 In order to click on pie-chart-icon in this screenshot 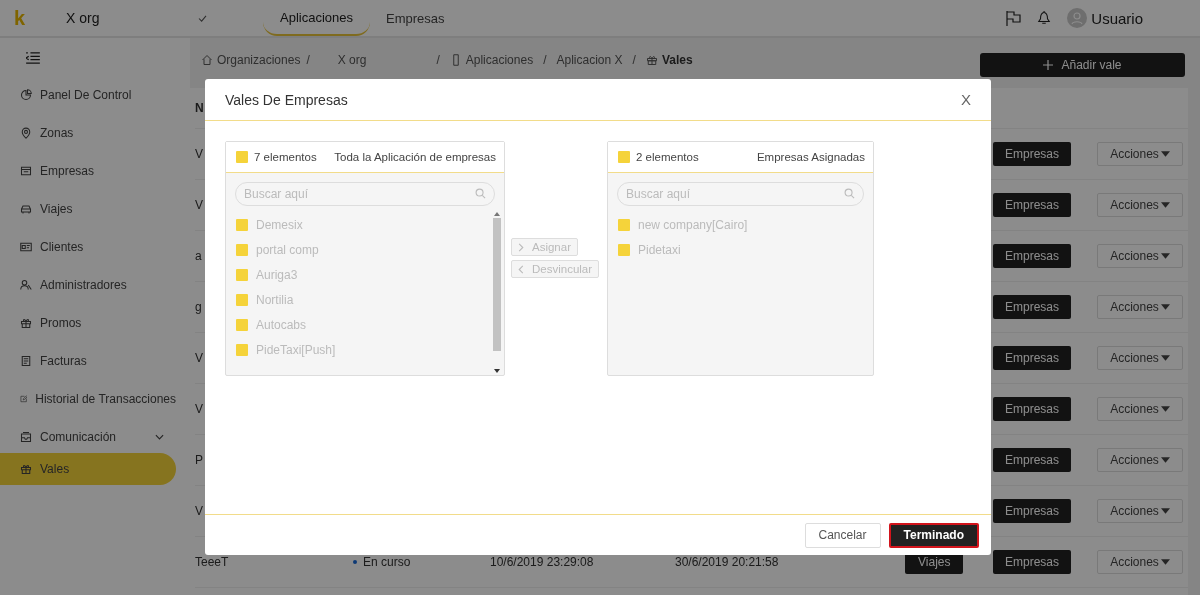, I will do `click(26, 95)`.